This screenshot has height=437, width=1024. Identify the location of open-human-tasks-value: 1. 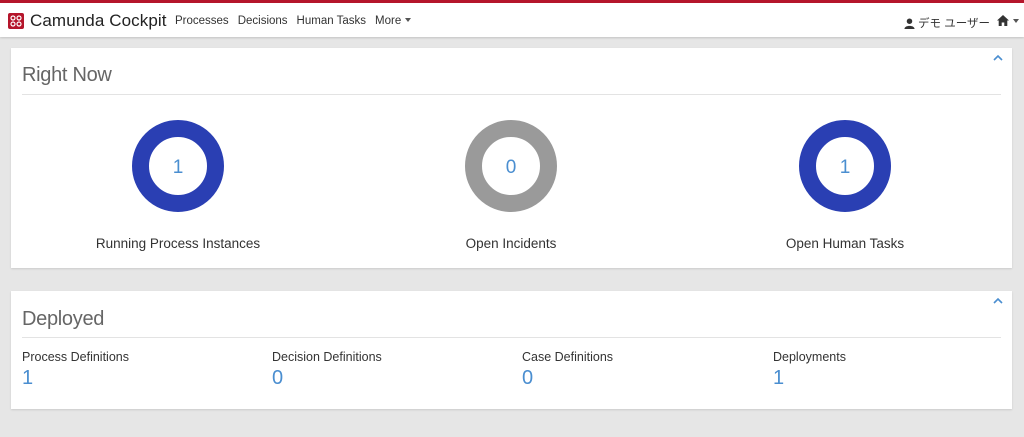
(845, 167).